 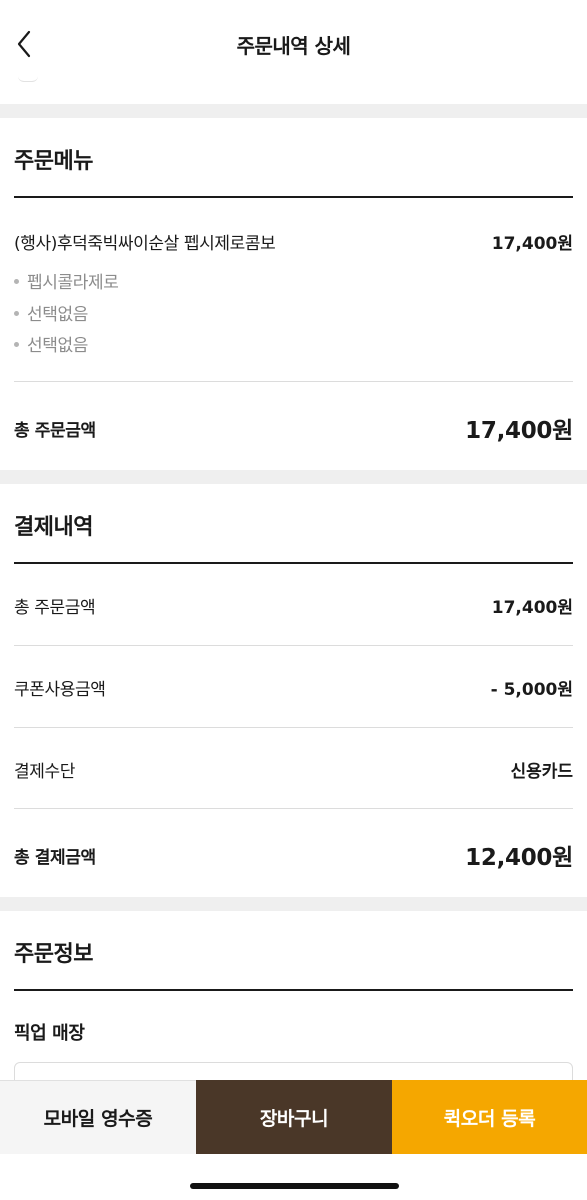 I want to click on order-menu-title: 주문메뉴, so click(x=53, y=161).